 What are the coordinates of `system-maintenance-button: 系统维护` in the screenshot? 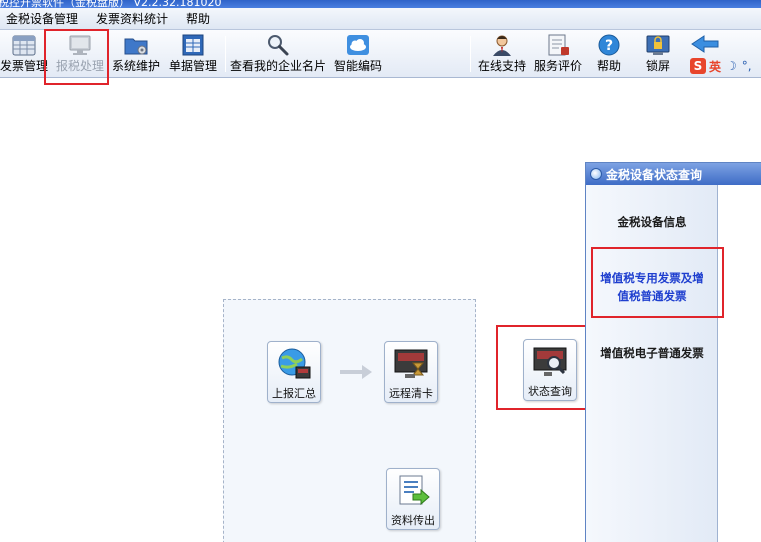 It's located at (136, 54).